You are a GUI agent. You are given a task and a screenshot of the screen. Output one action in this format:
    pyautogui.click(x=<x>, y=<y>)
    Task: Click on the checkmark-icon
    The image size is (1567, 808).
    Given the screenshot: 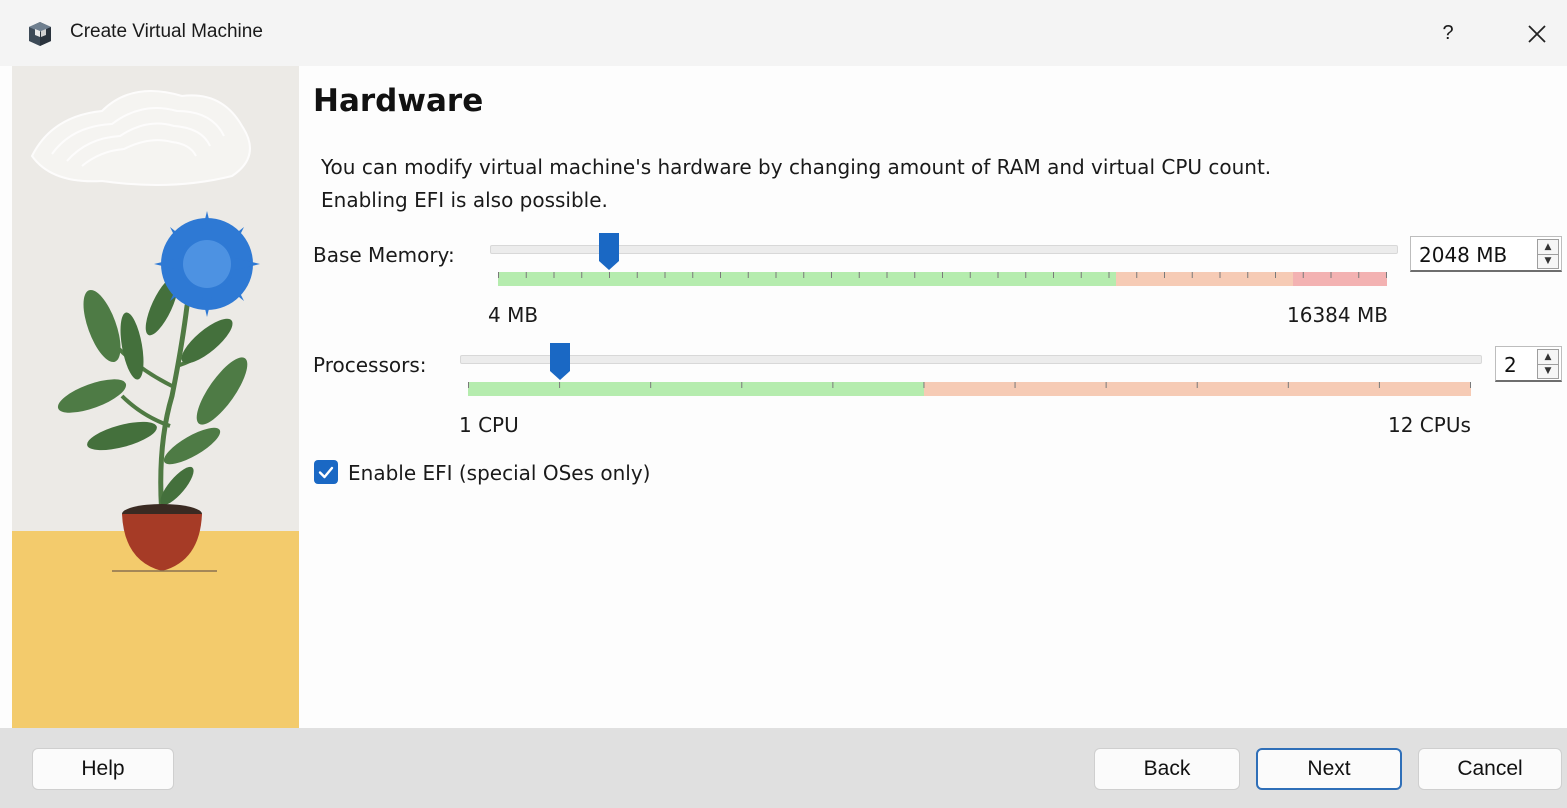 What is the action you would take?
    pyautogui.click(x=326, y=472)
    